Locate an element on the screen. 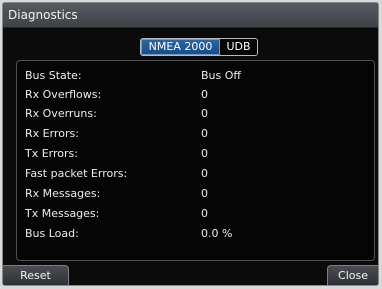 This screenshot has height=289, width=382. reset-button: Reset is located at coordinates (36, 275).